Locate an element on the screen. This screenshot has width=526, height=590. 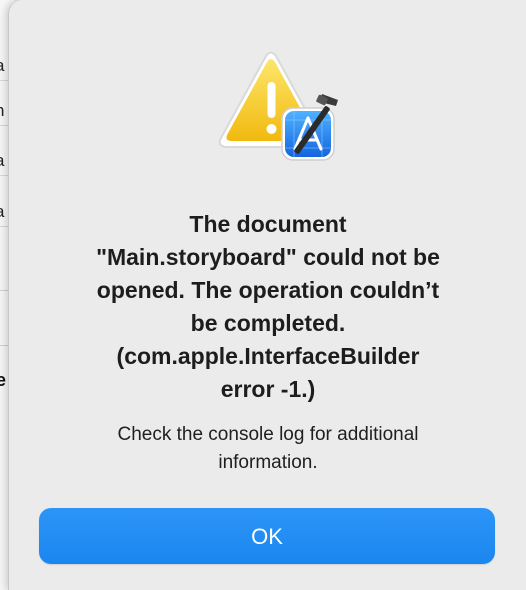
alert-title-line: (com.apple.InterfaceBuilder is located at coordinates (268, 356).